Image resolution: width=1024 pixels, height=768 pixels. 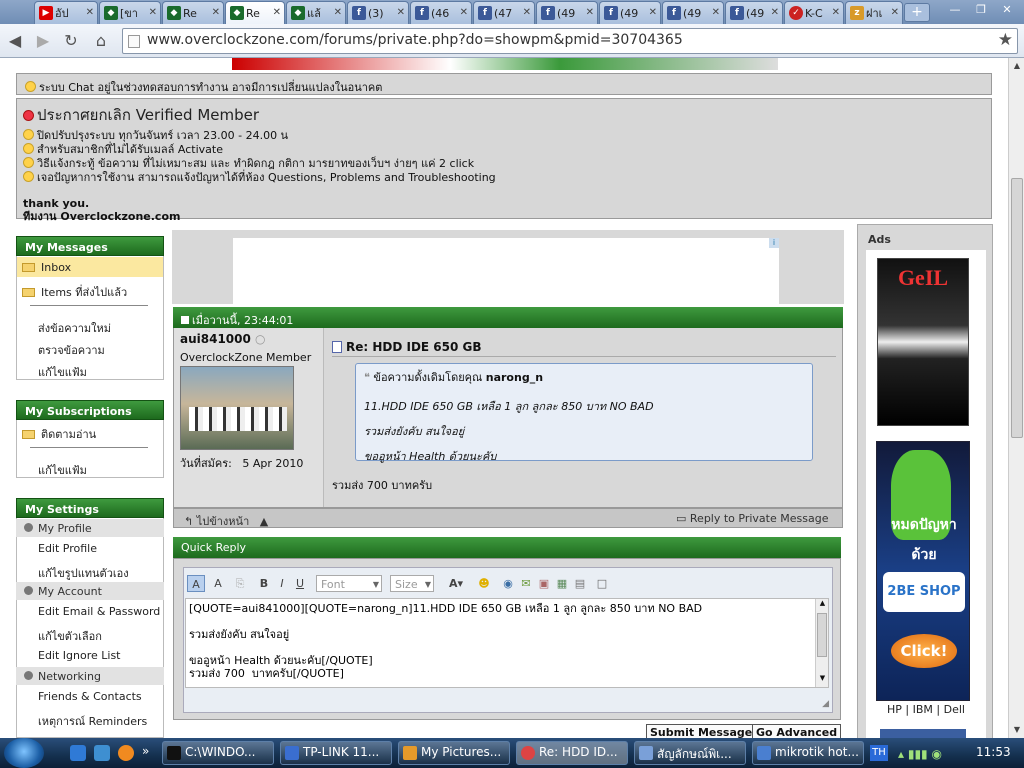 What do you see at coordinates (752, 518) in the screenshot?
I see `reply-pm-link: ▭ Reply to Private Message` at bounding box center [752, 518].